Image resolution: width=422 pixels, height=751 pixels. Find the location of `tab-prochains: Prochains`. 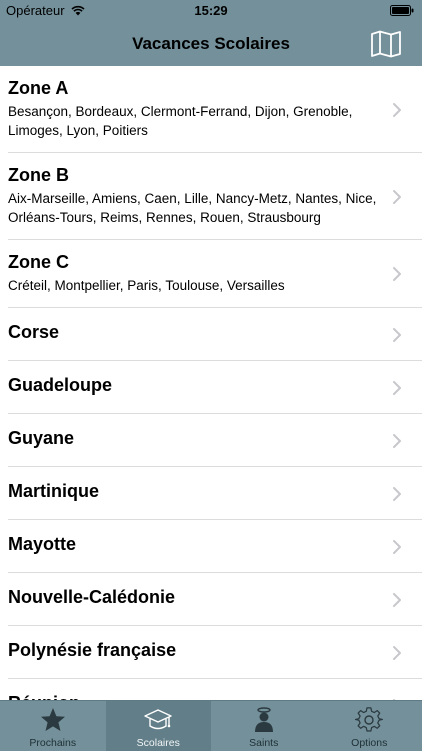

tab-prochains: Prochains is located at coordinates (53, 726).